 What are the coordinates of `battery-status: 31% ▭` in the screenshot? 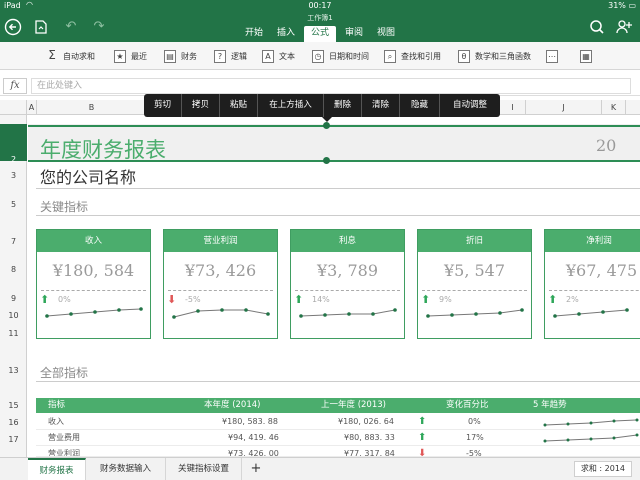 It's located at (622, 5).